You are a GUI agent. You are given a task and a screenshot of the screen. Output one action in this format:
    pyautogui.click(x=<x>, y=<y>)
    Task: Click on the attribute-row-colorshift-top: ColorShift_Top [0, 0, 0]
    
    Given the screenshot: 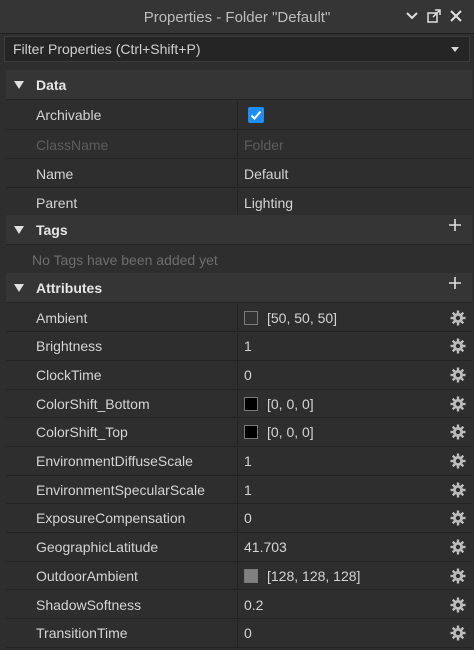 What is the action you would take?
    pyautogui.click(x=239, y=432)
    